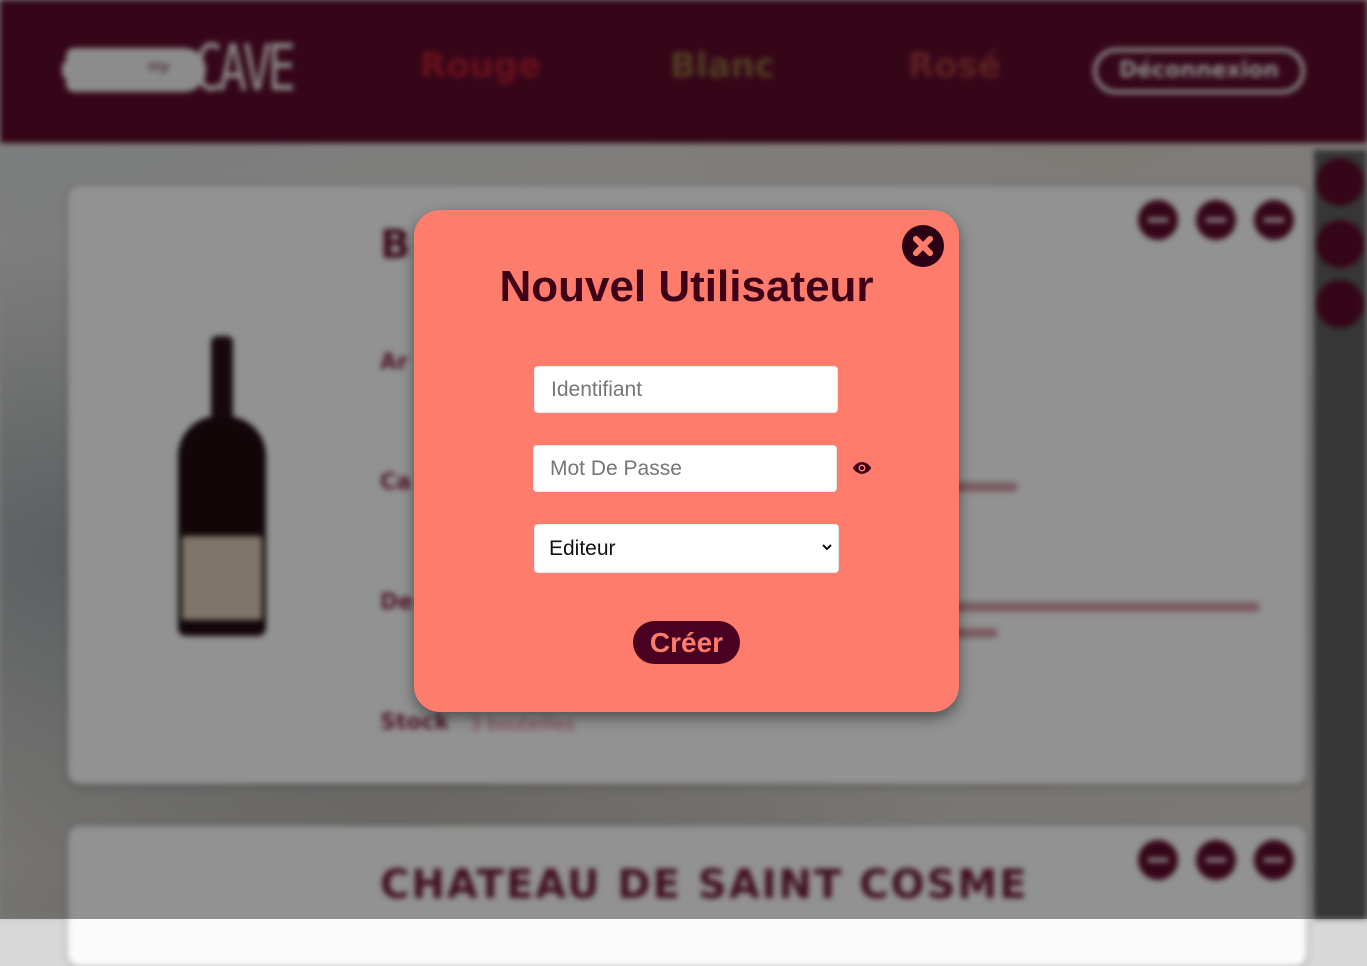 The height and width of the screenshot is (966, 1367). What do you see at coordinates (862, 468) in the screenshot?
I see `eye-icon` at bounding box center [862, 468].